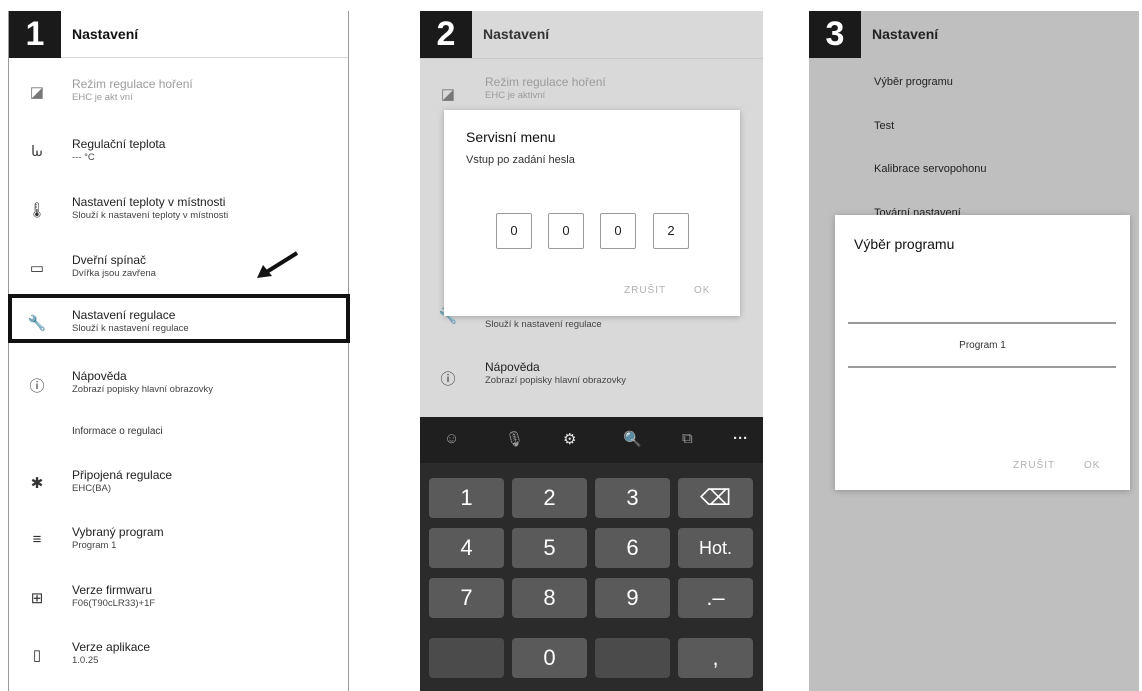 The height and width of the screenshot is (691, 1142). Describe the element at coordinates (566, 231) in the screenshot. I see `pin-digit-2: 0` at that location.